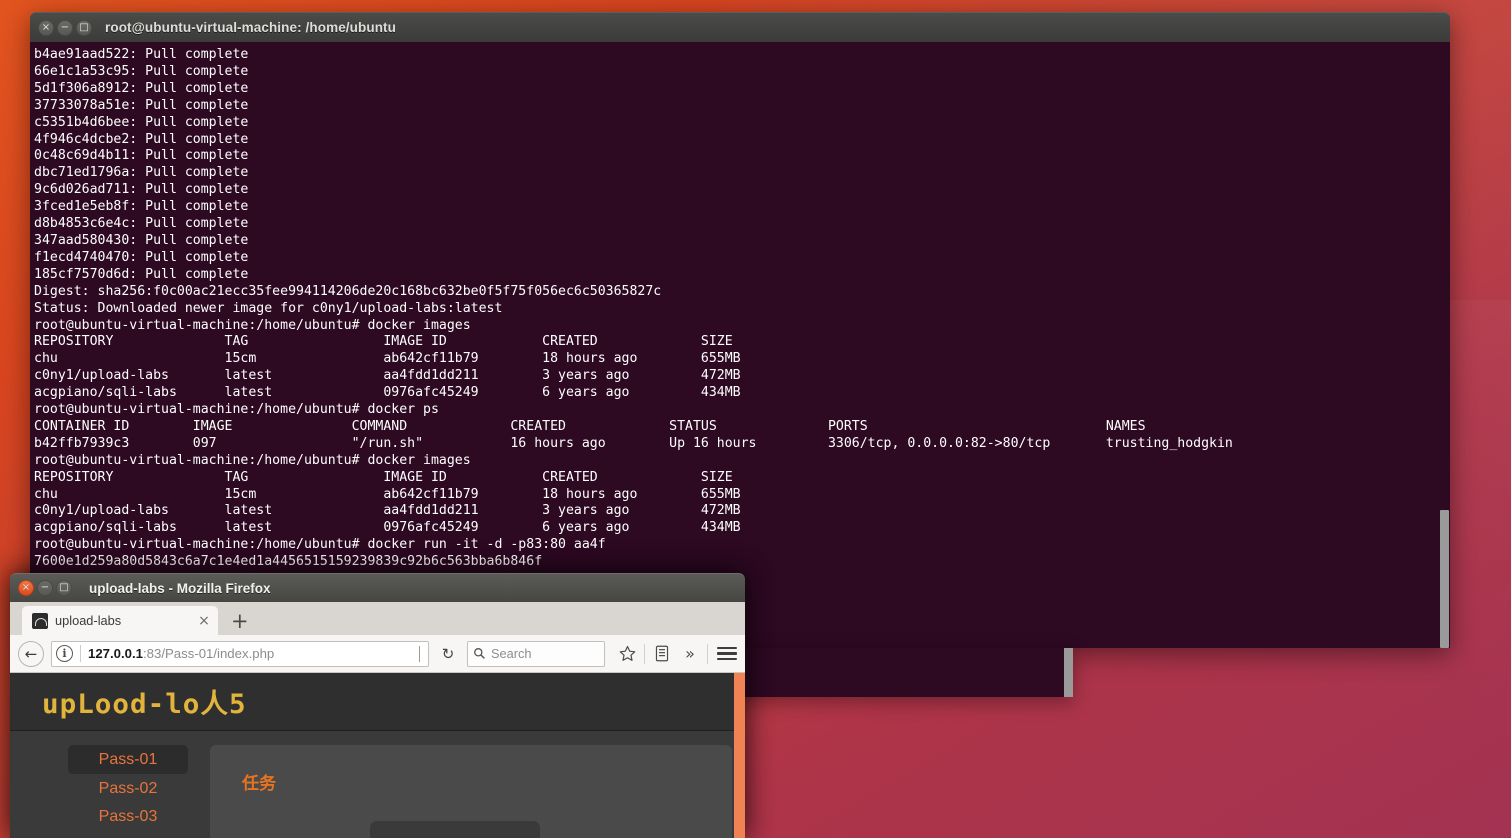  What do you see at coordinates (448, 654) in the screenshot?
I see `reload-icon: ↻` at bounding box center [448, 654].